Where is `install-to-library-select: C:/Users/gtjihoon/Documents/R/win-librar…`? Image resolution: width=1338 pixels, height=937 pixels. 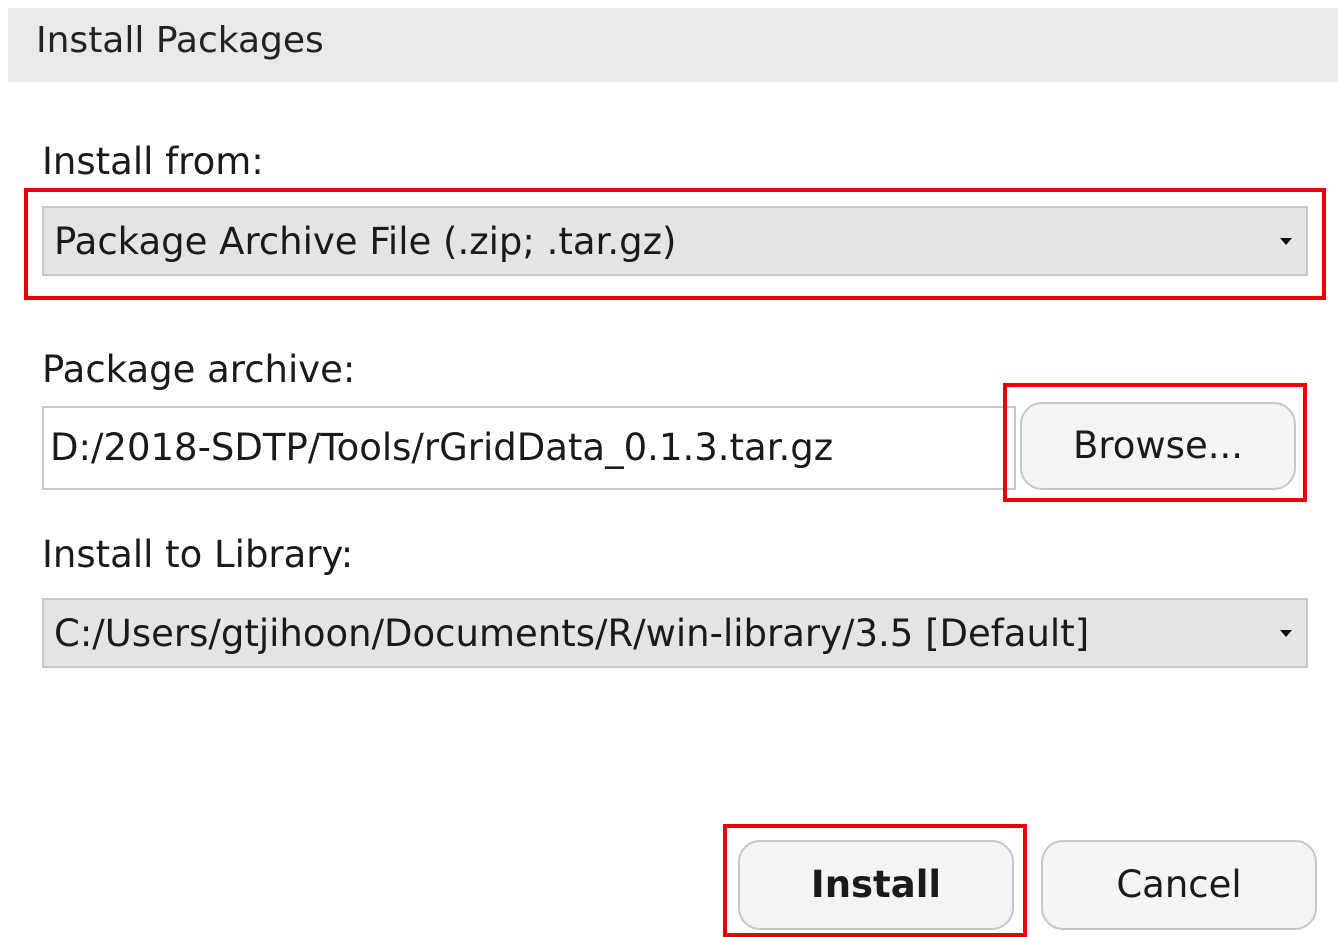
install-to-library-select: C:/Users/gtjihoon/Documents/R/win-librar… is located at coordinates (675, 633).